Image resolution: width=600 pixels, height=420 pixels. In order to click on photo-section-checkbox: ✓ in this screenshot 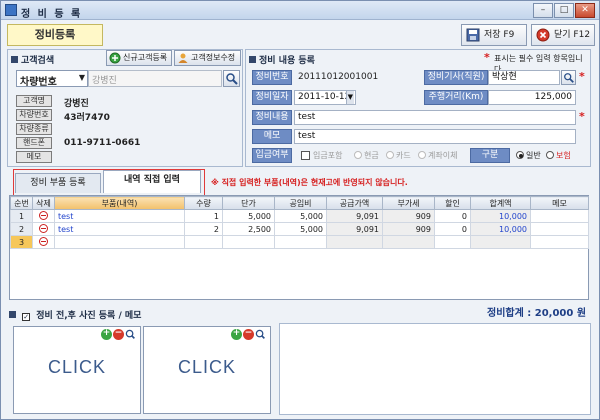, I will do `click(26, 317)`.